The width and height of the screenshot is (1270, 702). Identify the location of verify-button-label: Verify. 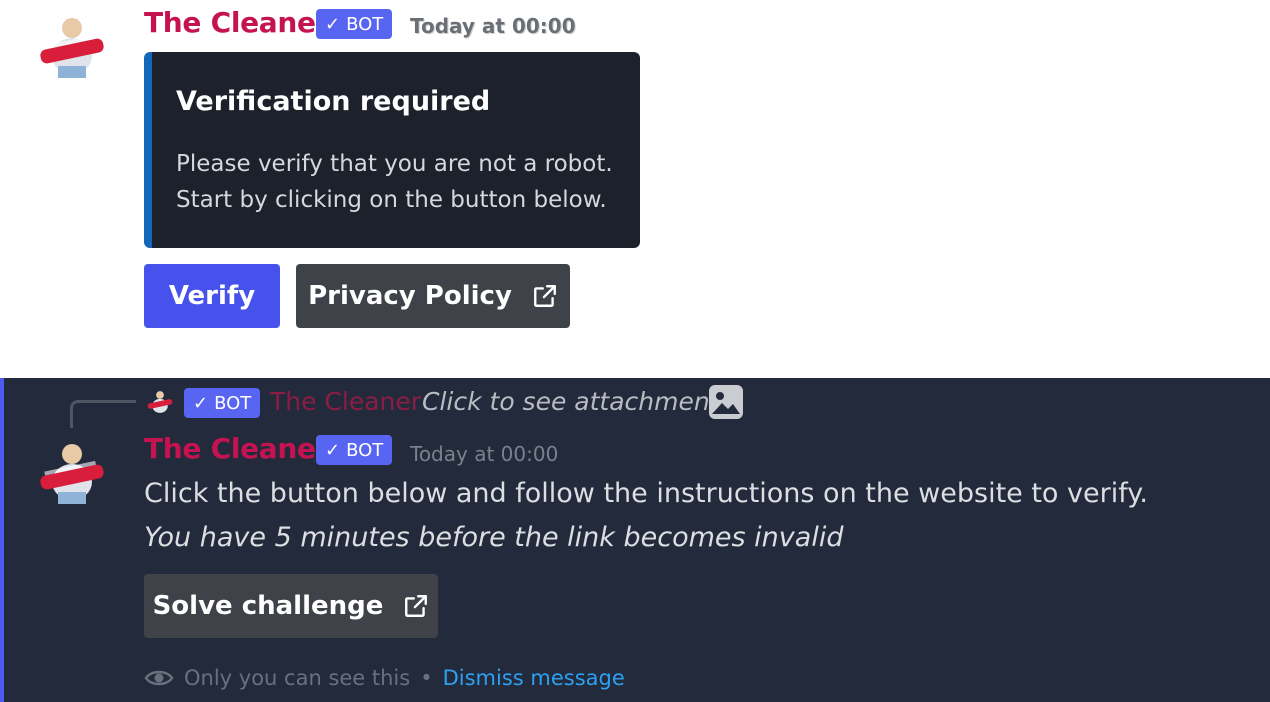
(212, 296).